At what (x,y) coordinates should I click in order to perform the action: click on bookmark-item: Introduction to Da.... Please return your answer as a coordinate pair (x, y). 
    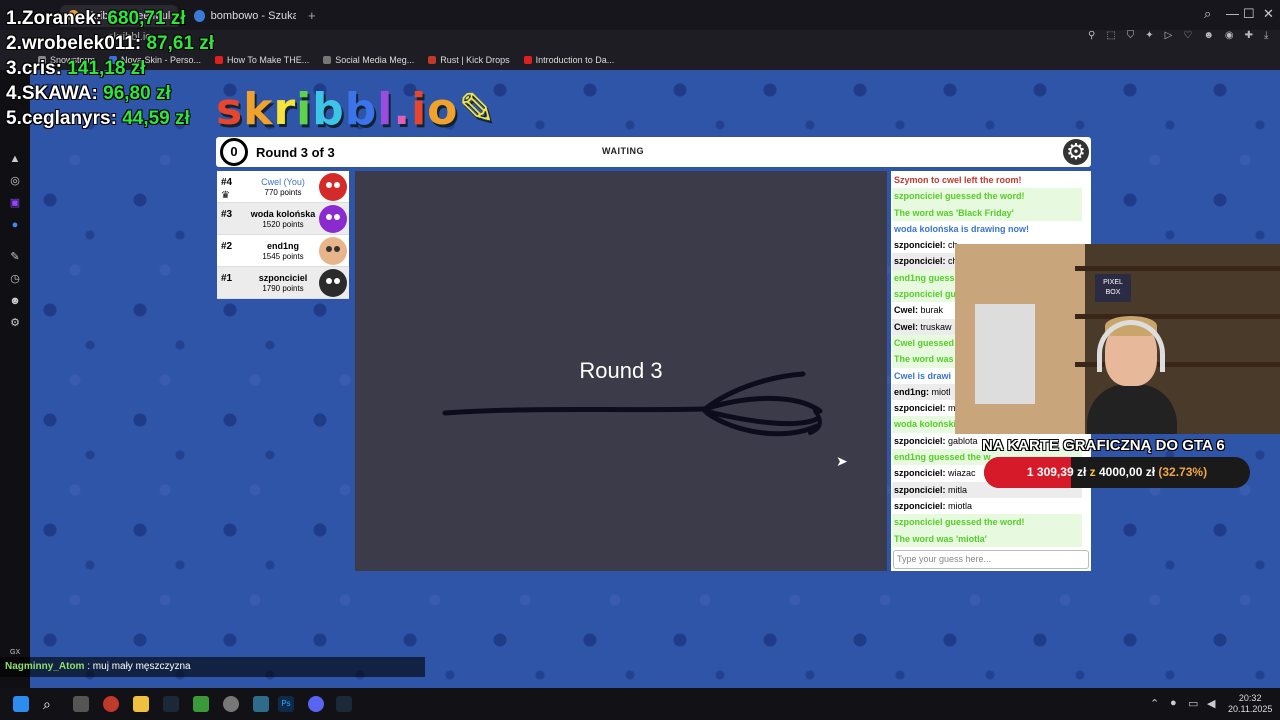
    Looking at the image, I should click on (568, 60).